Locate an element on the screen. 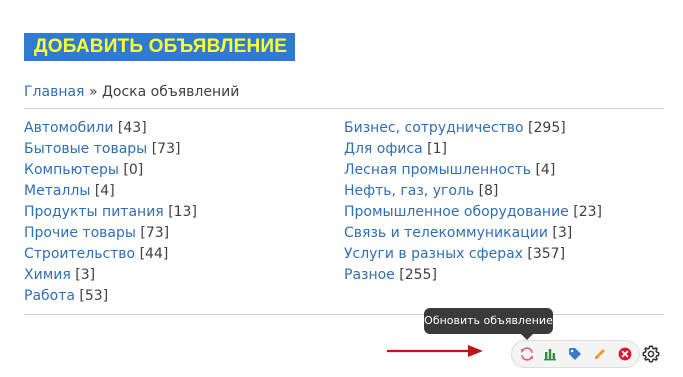  ad-actions-toolbar is located at coordinates (575, 354).